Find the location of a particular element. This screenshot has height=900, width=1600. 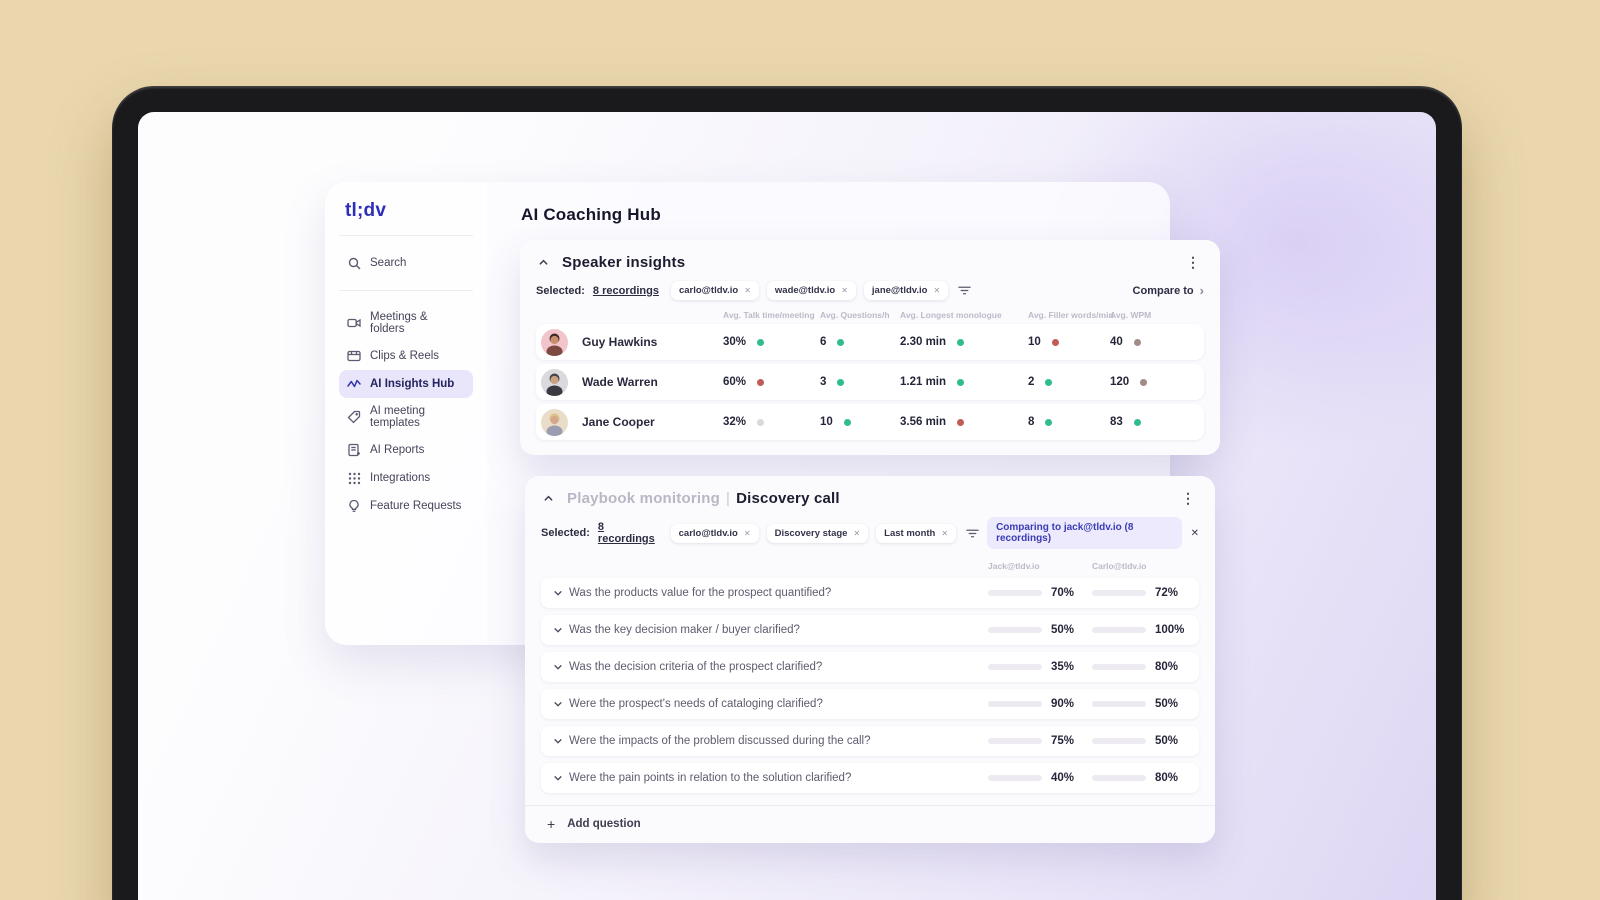

progress-value: 50% is located at coordinates (1063, 630).